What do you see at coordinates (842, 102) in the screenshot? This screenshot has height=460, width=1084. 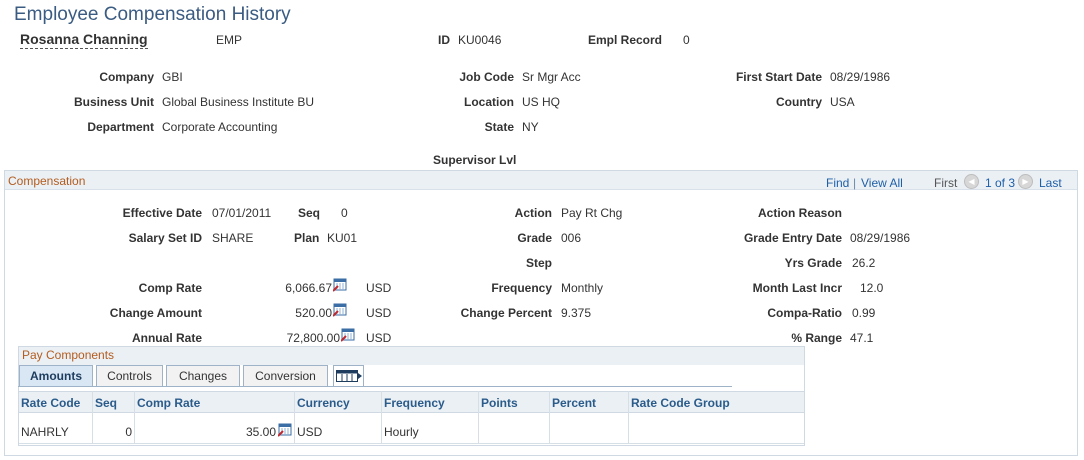 I see `country-value: USA` at bounding box center [842, 102].